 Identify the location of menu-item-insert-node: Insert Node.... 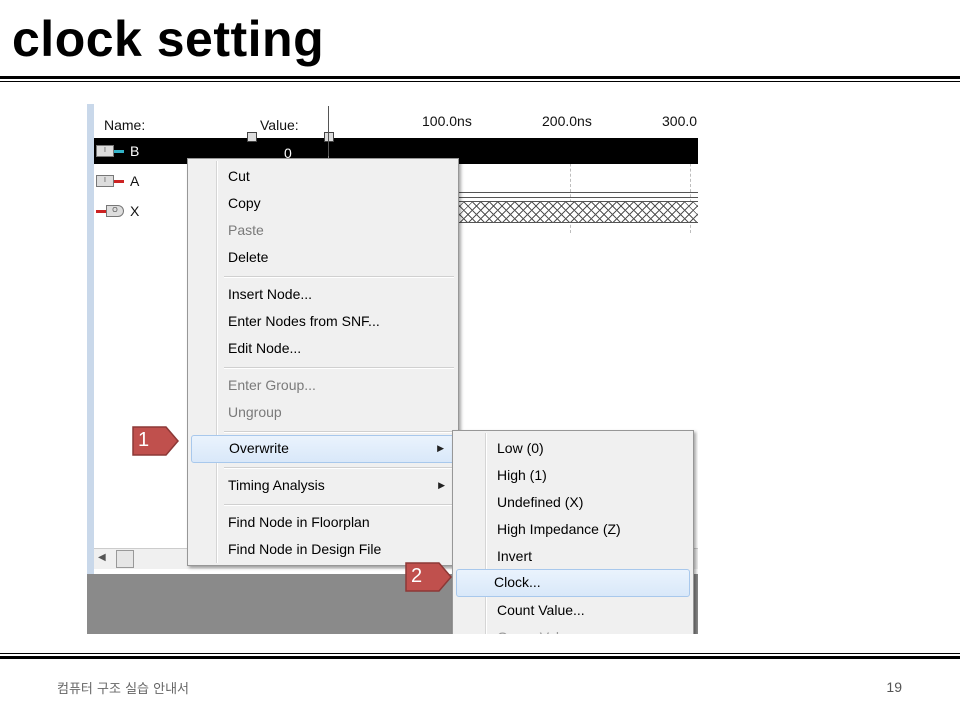
(336, 294).